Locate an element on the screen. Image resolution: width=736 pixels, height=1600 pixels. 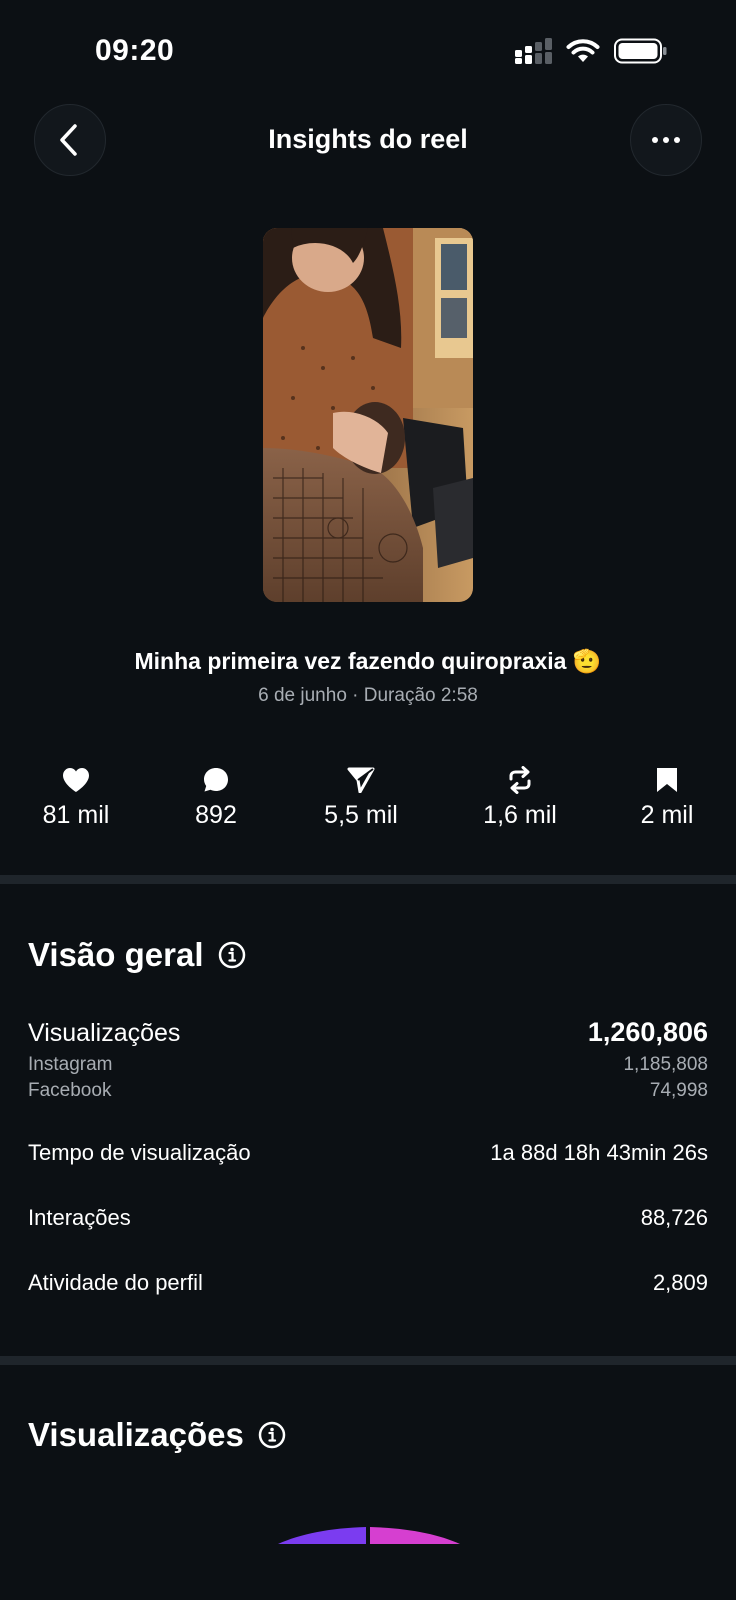
stat-likes-value: 81 mil is located at coordinates (76, 815).